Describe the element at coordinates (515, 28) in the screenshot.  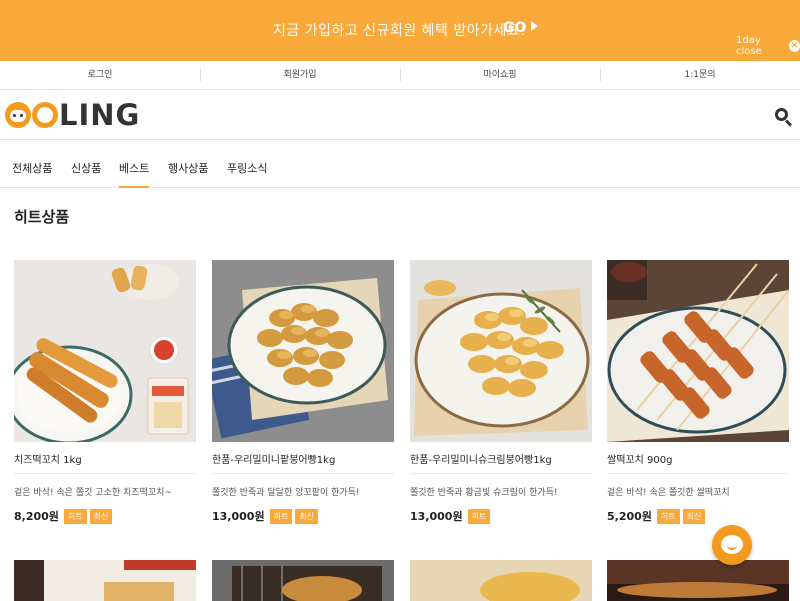
I see `promo-go-label: GO` at that location.